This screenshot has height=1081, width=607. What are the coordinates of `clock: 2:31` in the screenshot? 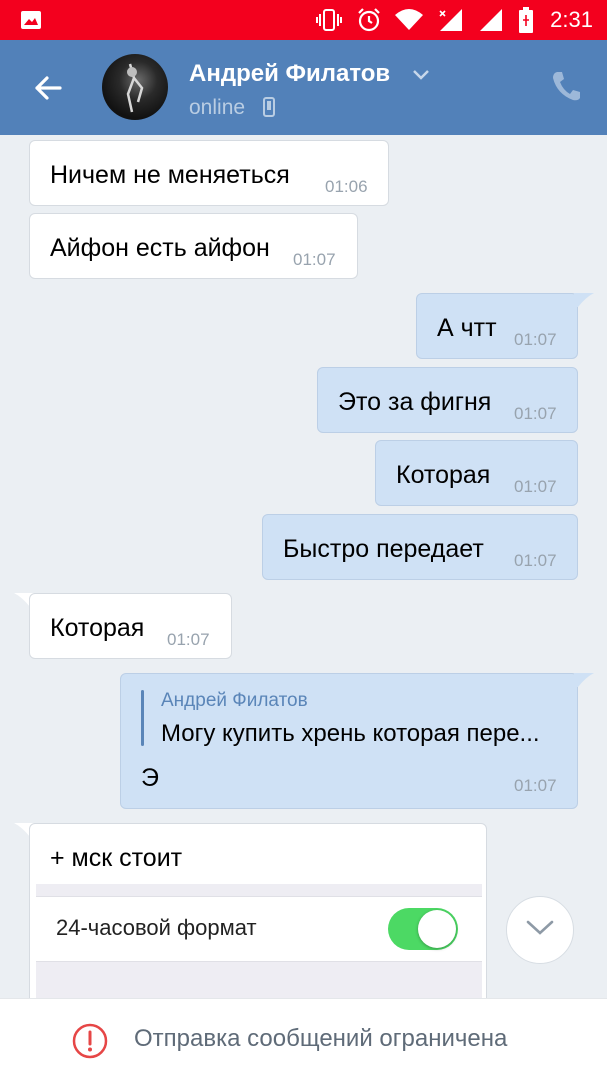 It's located at (571, 19).